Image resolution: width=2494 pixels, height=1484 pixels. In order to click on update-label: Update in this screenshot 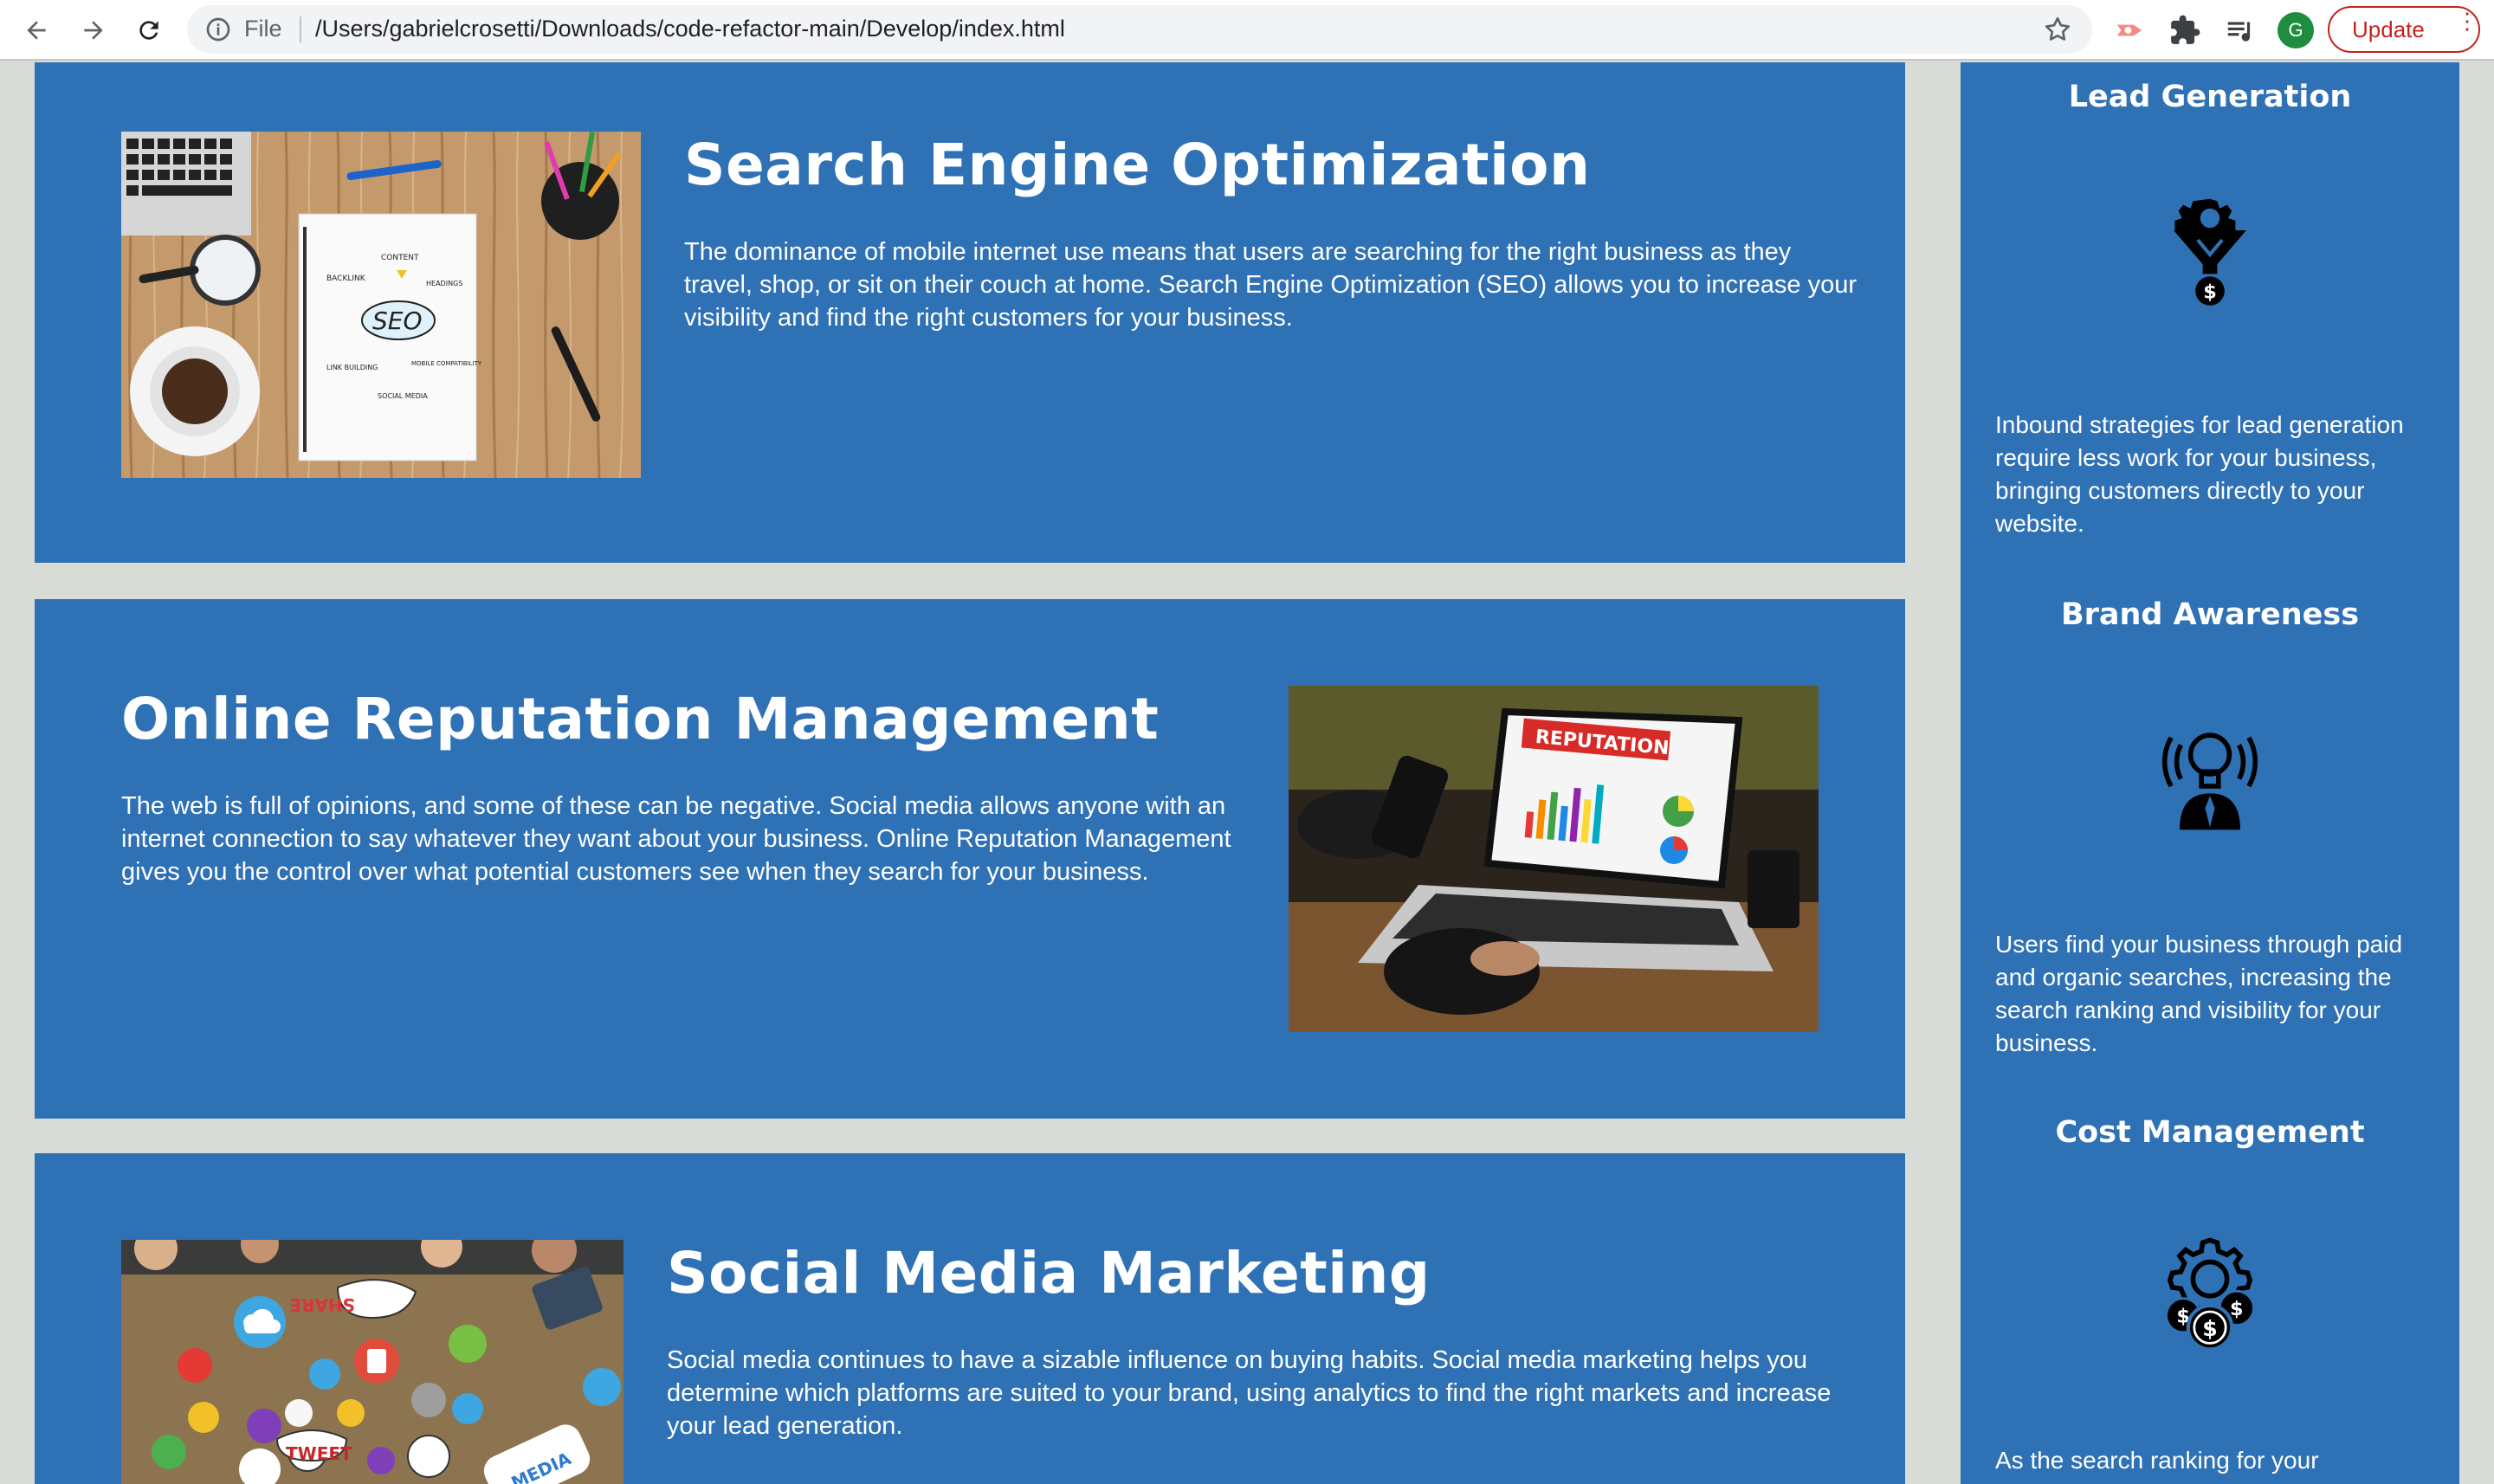, I will do `click(2388, 29)`.